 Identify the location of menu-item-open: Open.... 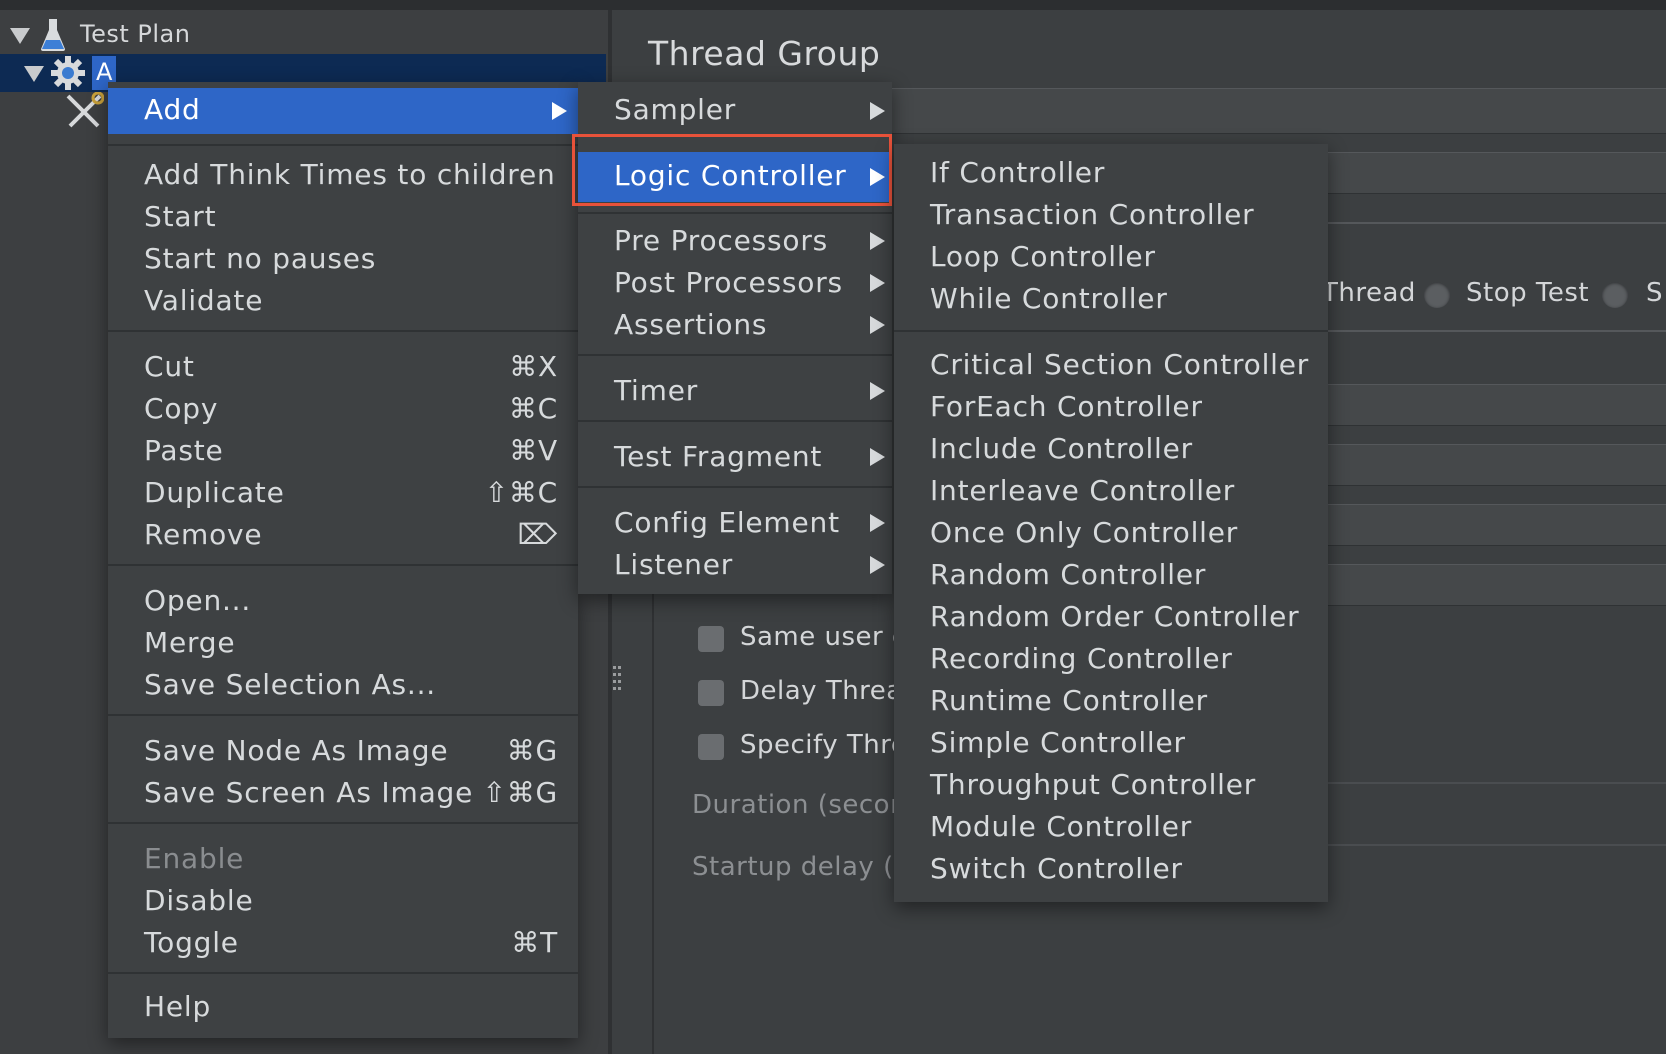
(343, 601).